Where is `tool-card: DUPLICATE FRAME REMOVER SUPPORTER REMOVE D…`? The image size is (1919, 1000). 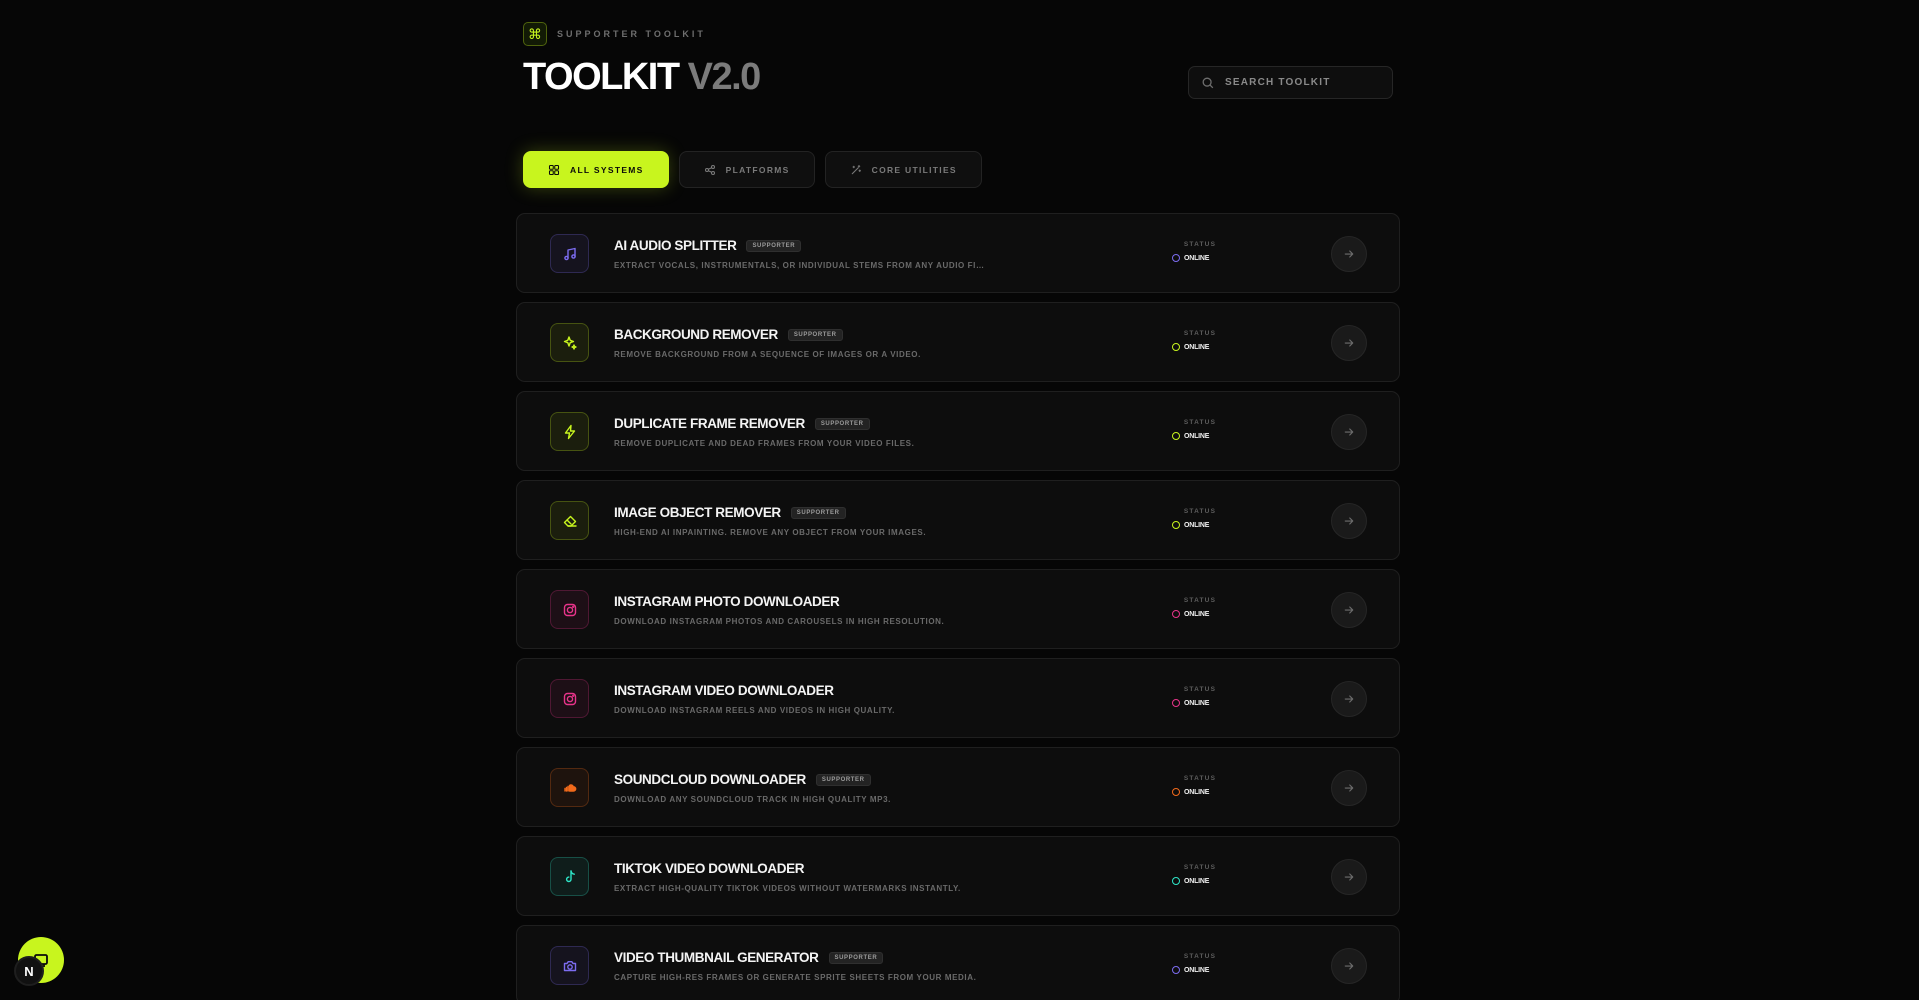
tool-card: DUPLICATE FRAME REMOVER SUPPORTER REMOVE D… is located at coordinates (958, 431).